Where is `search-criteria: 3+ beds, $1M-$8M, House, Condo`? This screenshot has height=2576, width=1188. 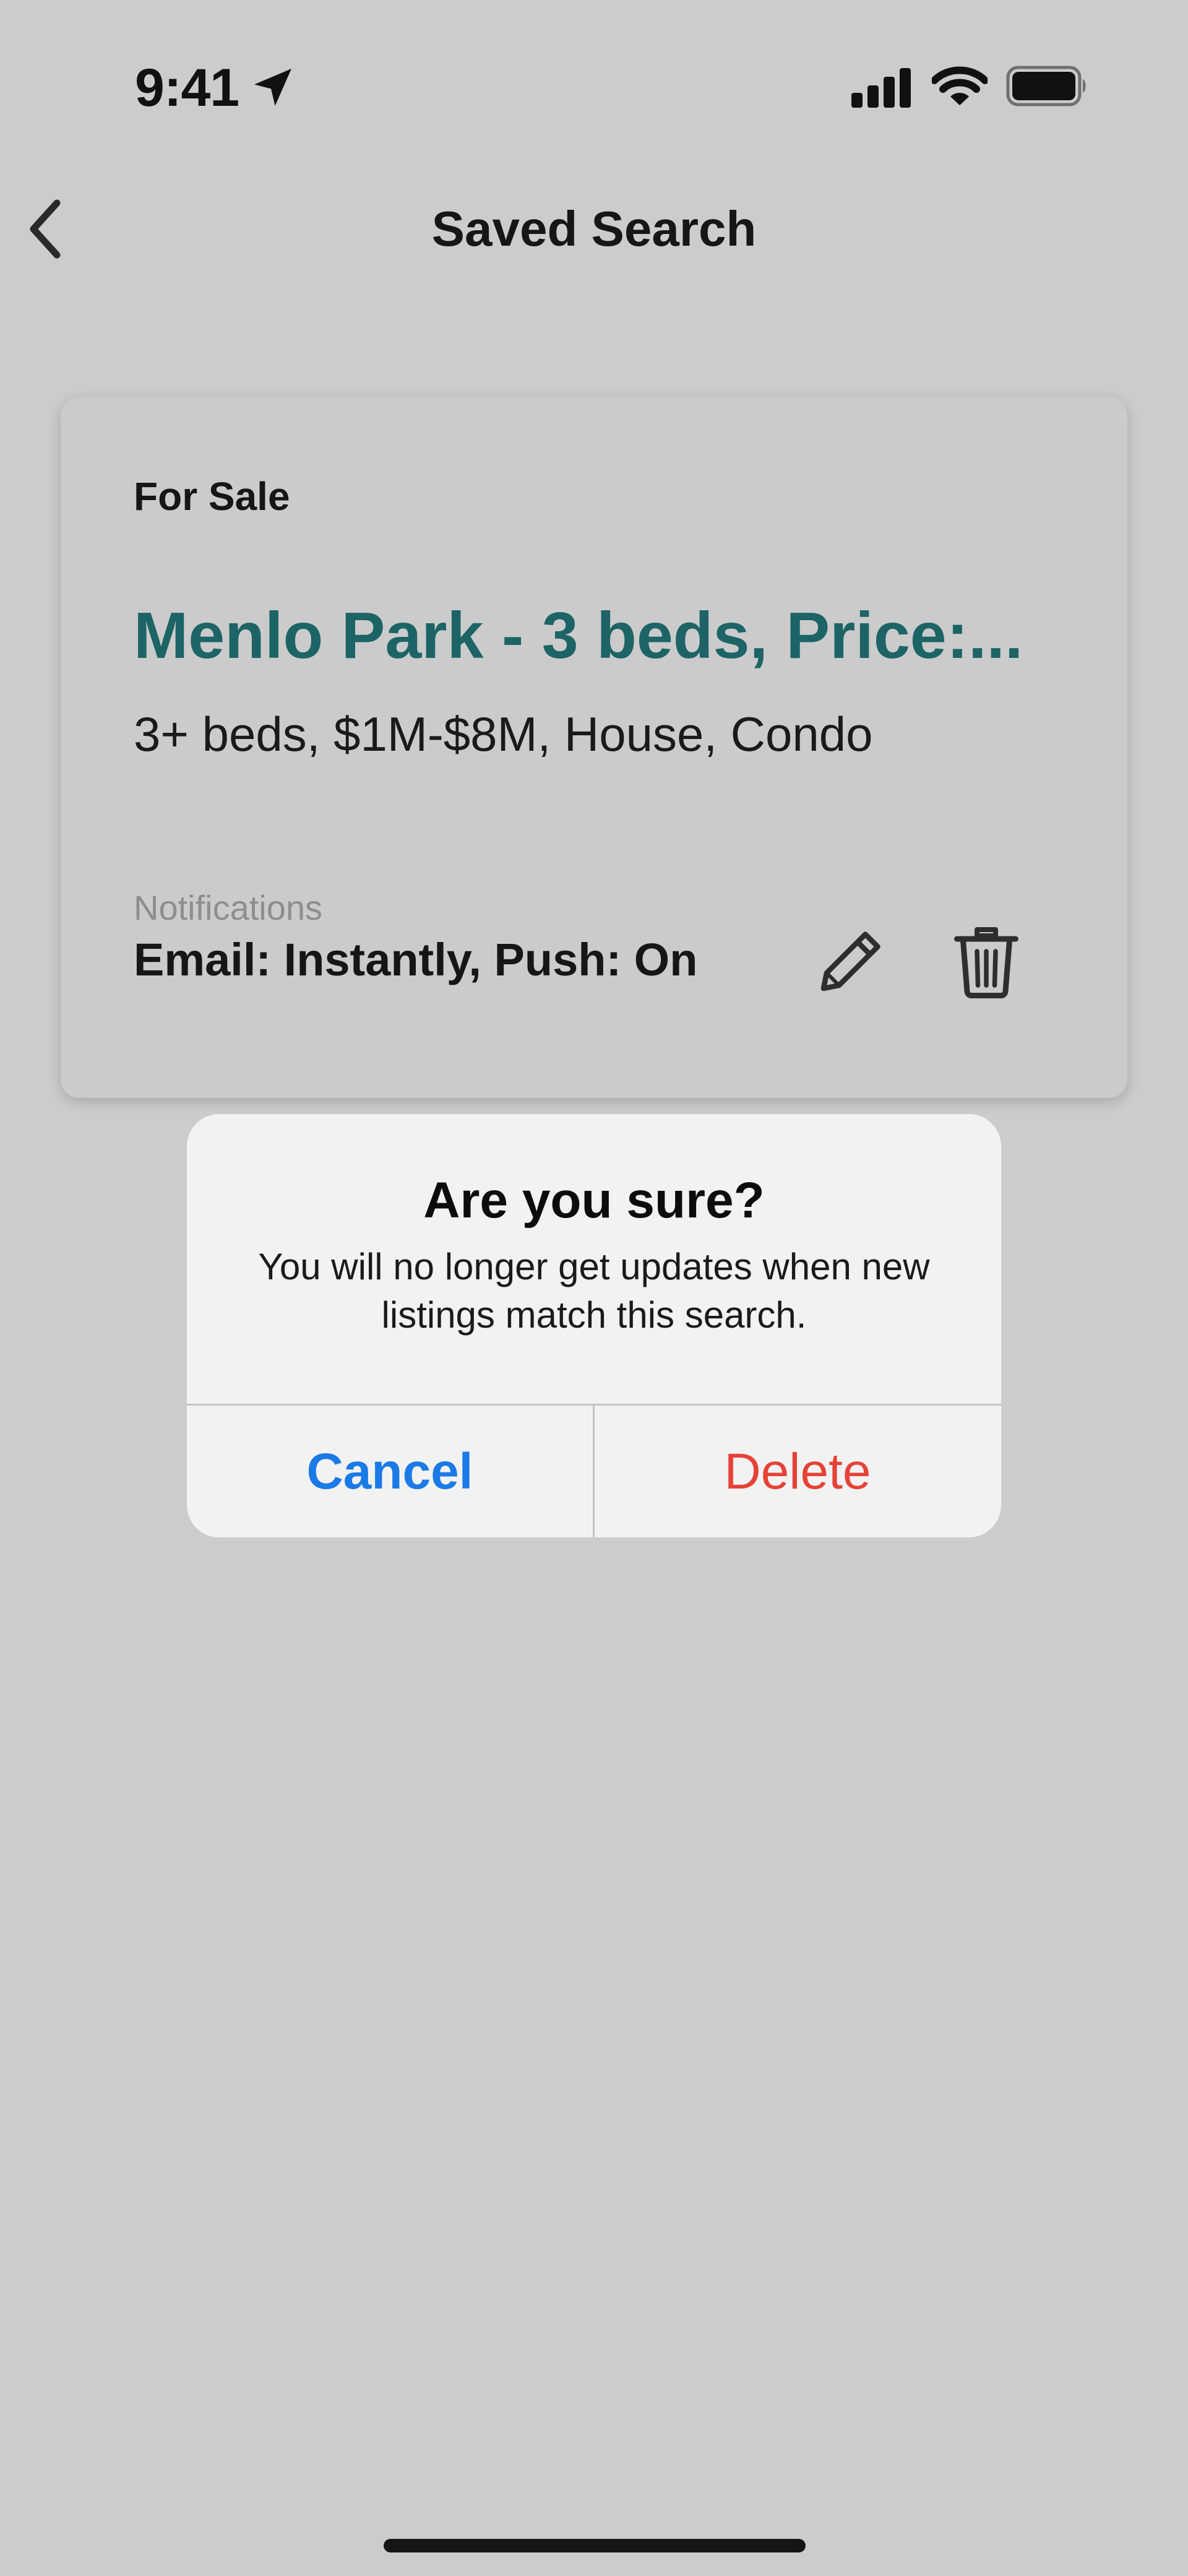 search-criteria: 3+ beds, $1M-$8M, House, Condo is located at coordinates (503, 734).